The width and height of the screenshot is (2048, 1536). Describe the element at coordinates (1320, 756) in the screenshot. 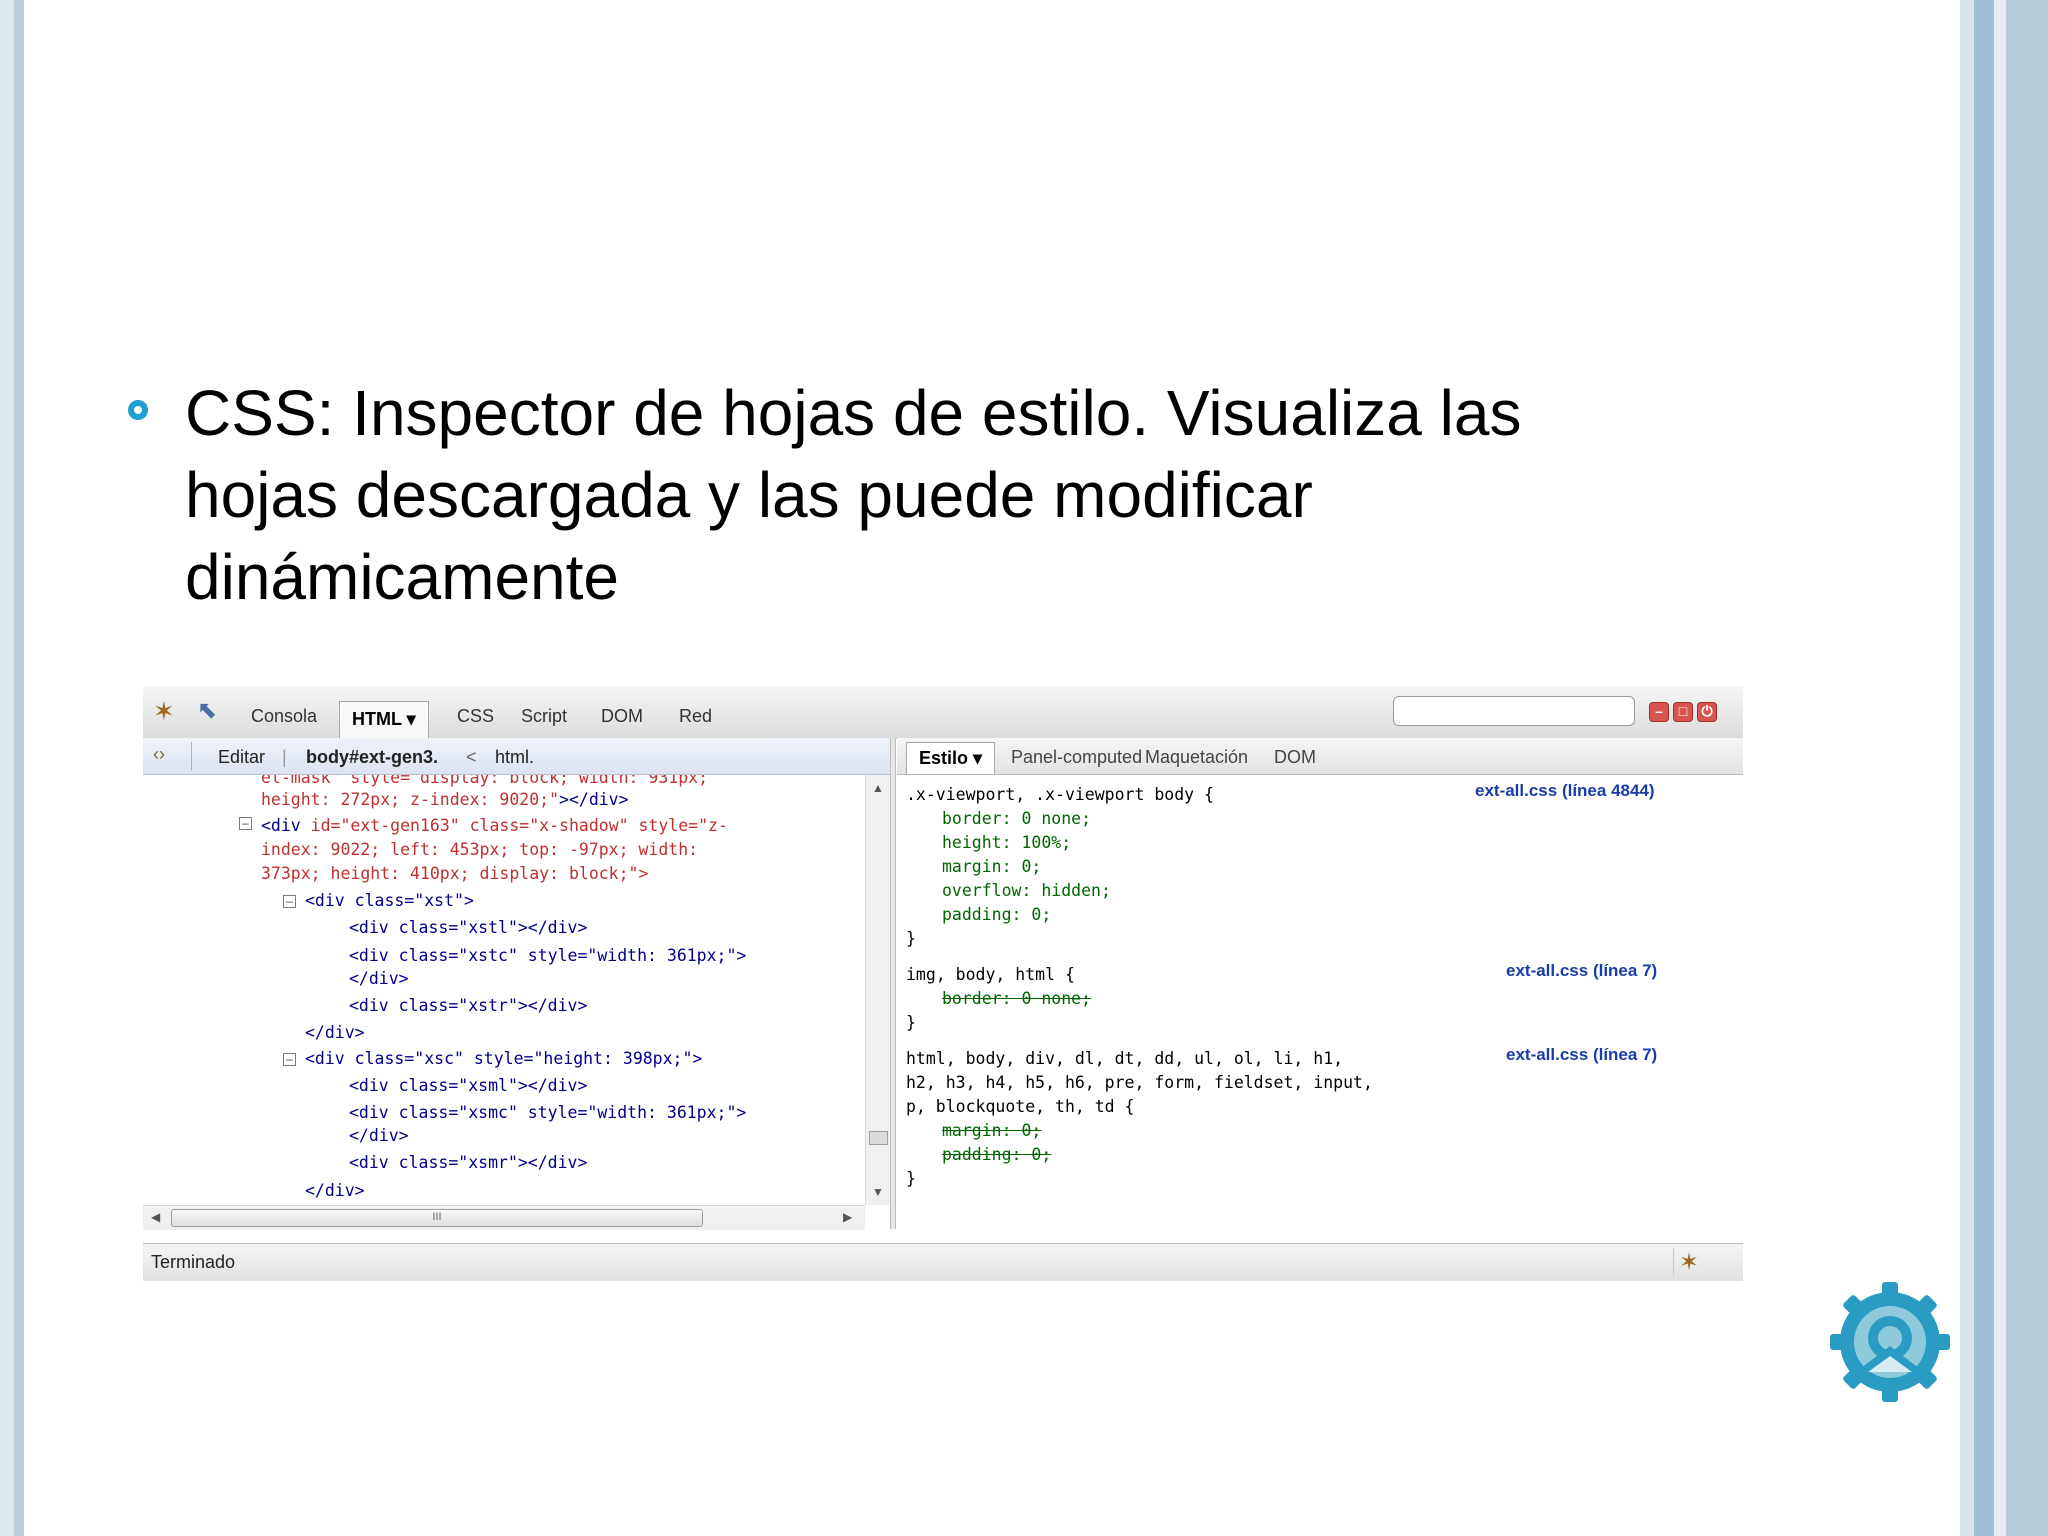

I see `side-panel-toolbar: Estilo ▾ Panel-computed Maquetación DOM` at that location.